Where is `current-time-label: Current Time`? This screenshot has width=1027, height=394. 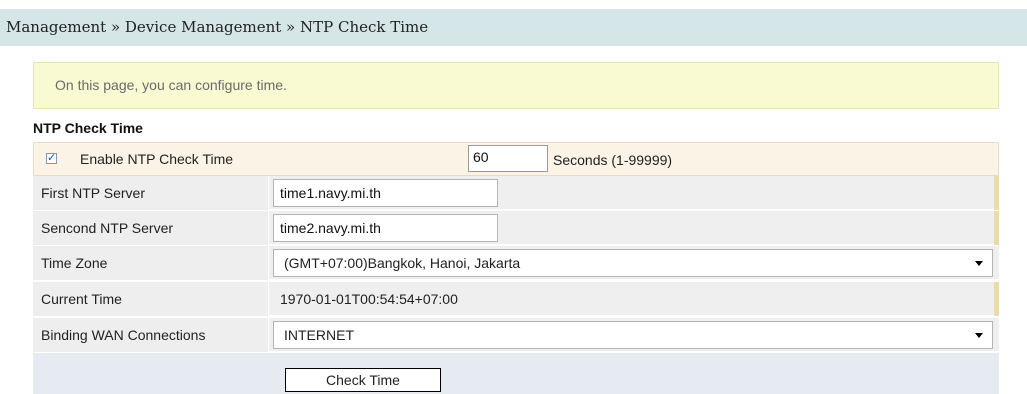
current-time-label: Current Time is located at coordinates (151, 299).